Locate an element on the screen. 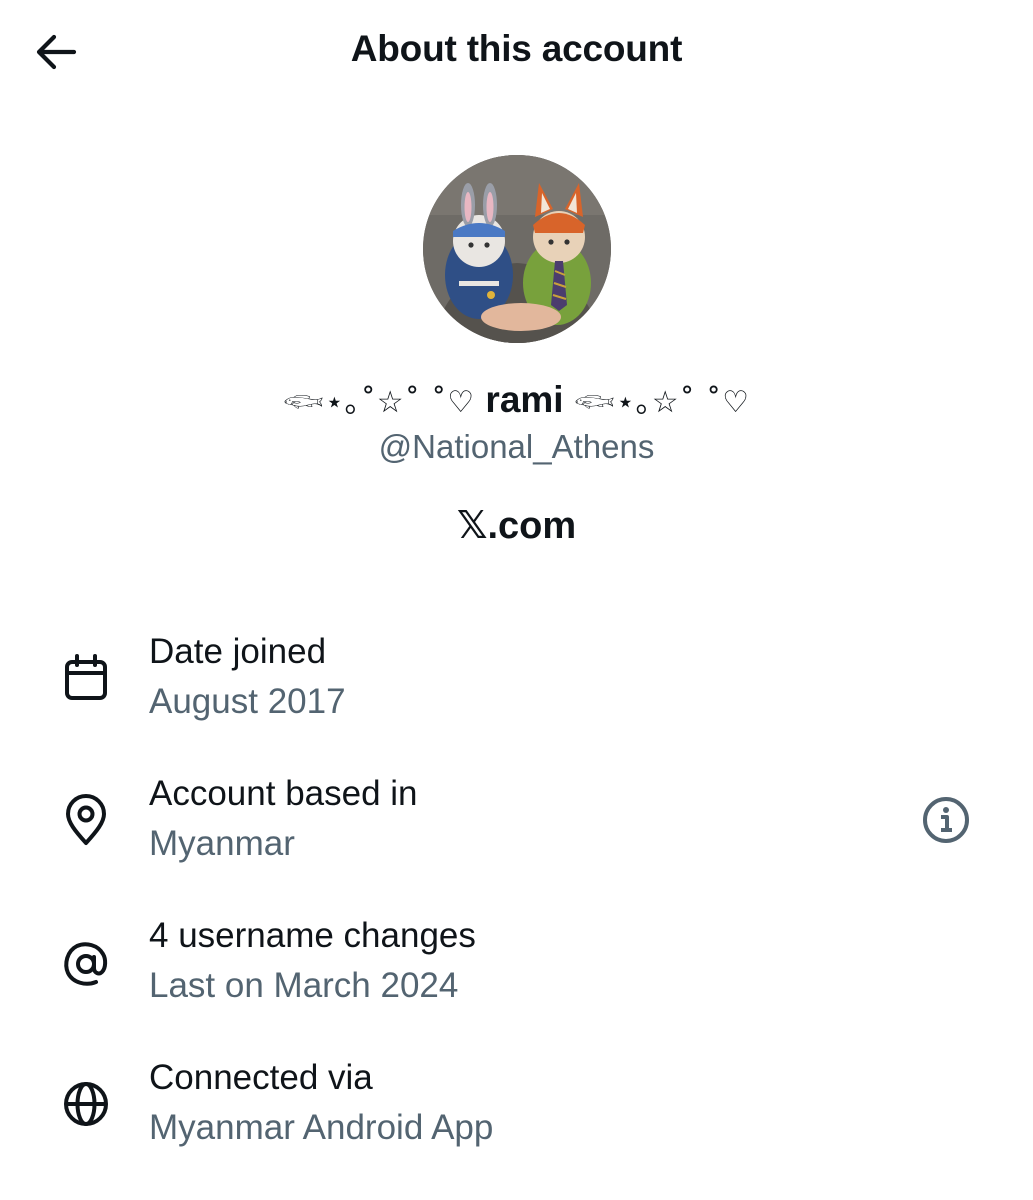 Image resolution: width=1033 pixels, height=1200 pixels. display-name: 𓆟⋆｡˚☆˚ ˚♡ rami 𓆟⋆｡☆˚ ˚♡ is located at coordinates (516, 397).